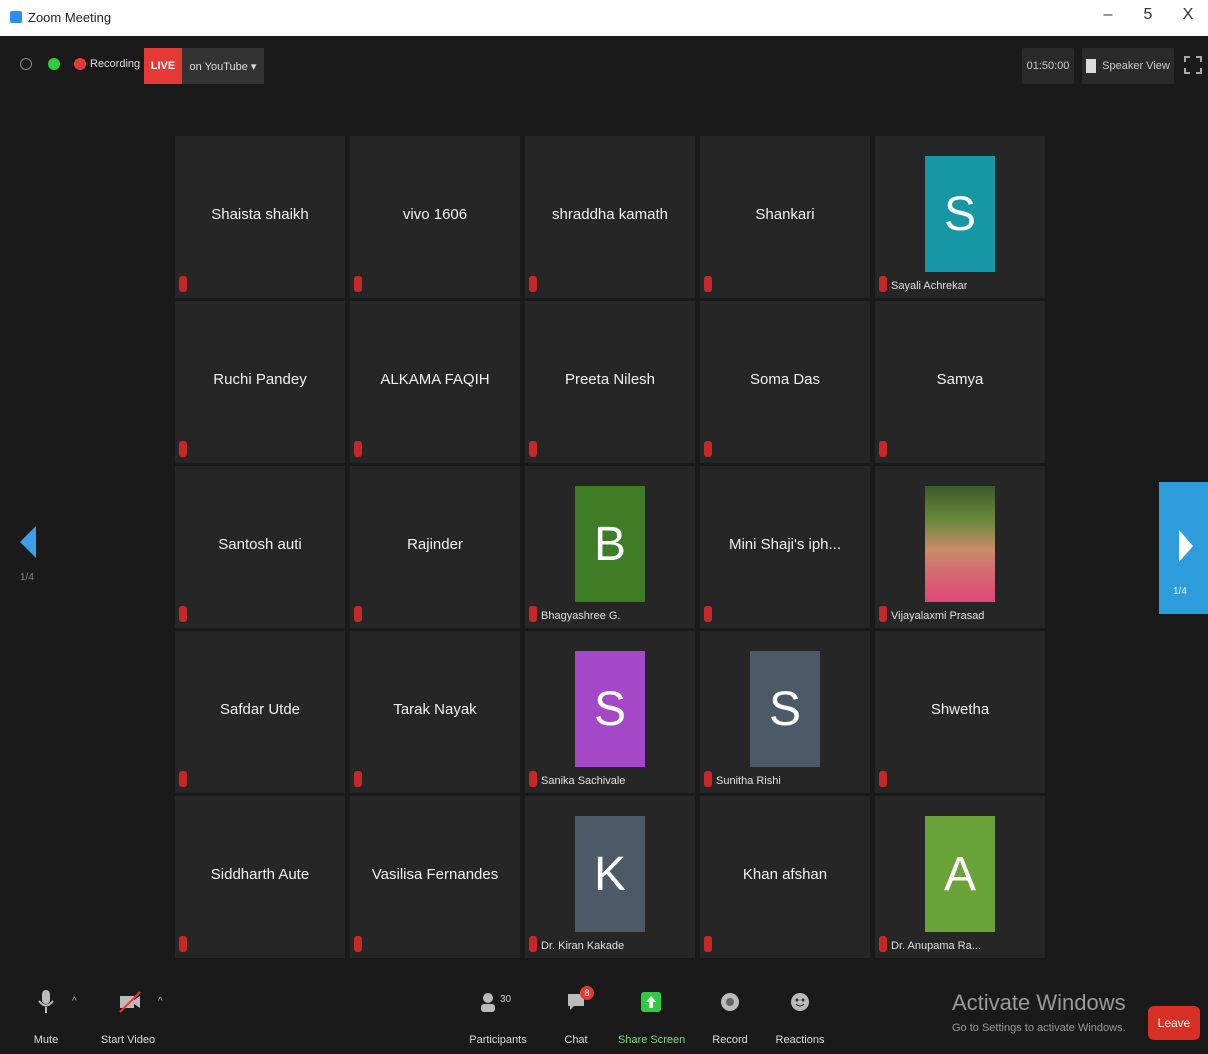 The width and height of the screenshot is (1208, 1054). Describe the element at coordinates (650, 1002) in the screenshot. I see `share-screen-icon` at that location.